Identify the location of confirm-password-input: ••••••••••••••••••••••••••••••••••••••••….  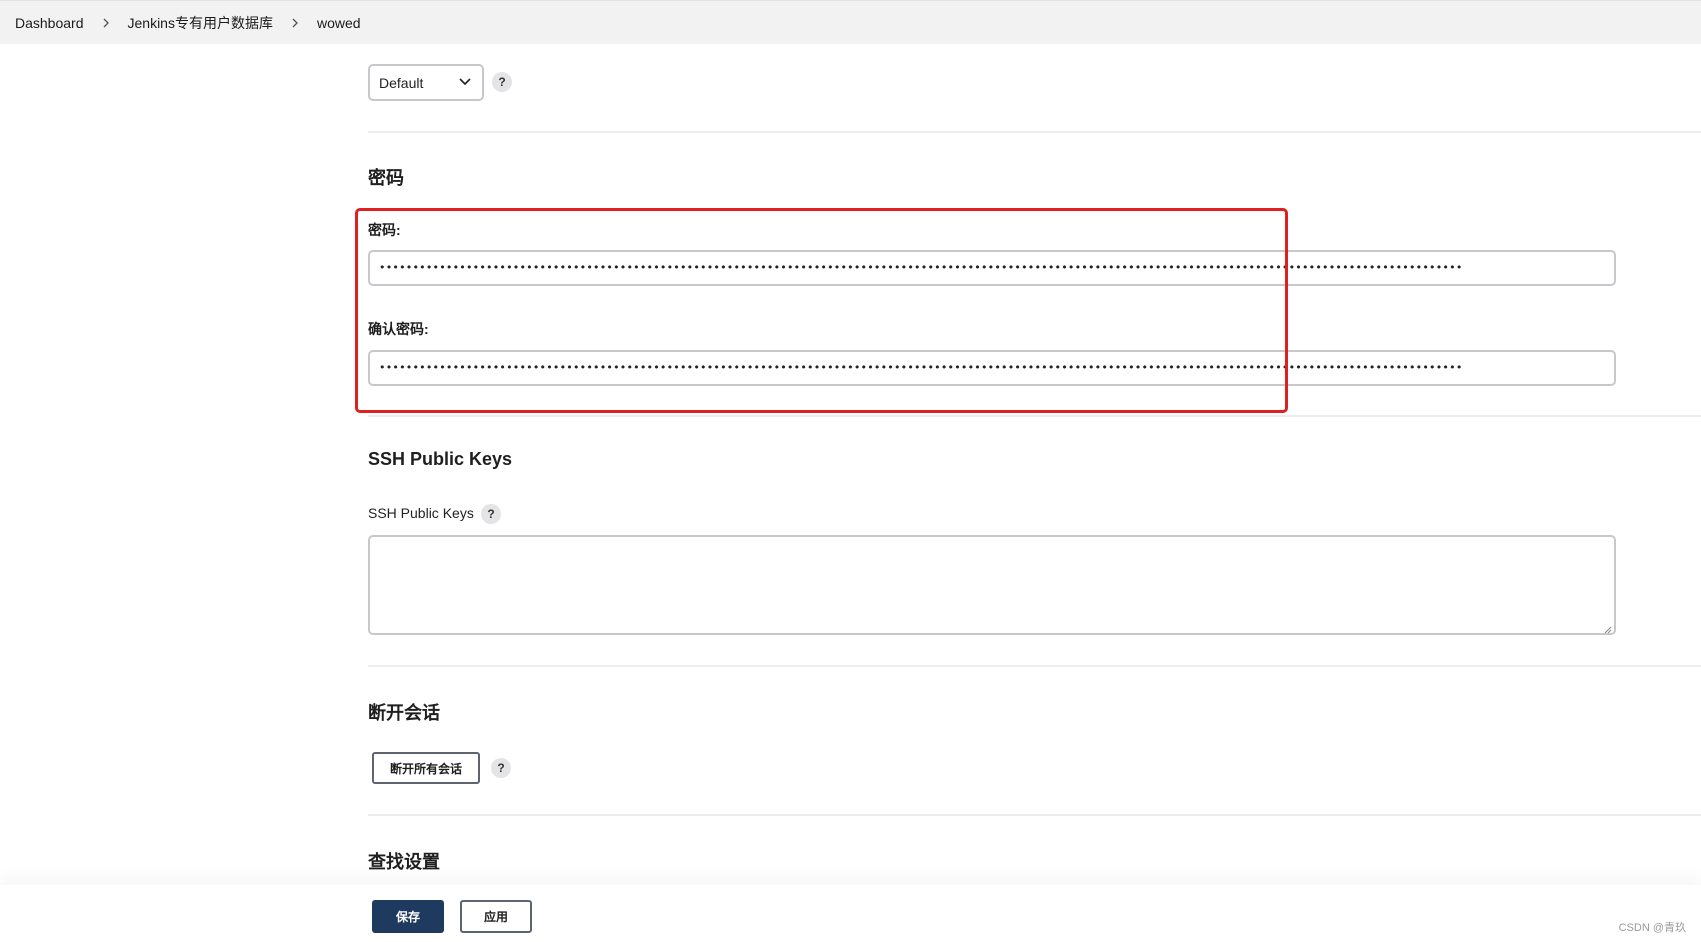
(992, 368).